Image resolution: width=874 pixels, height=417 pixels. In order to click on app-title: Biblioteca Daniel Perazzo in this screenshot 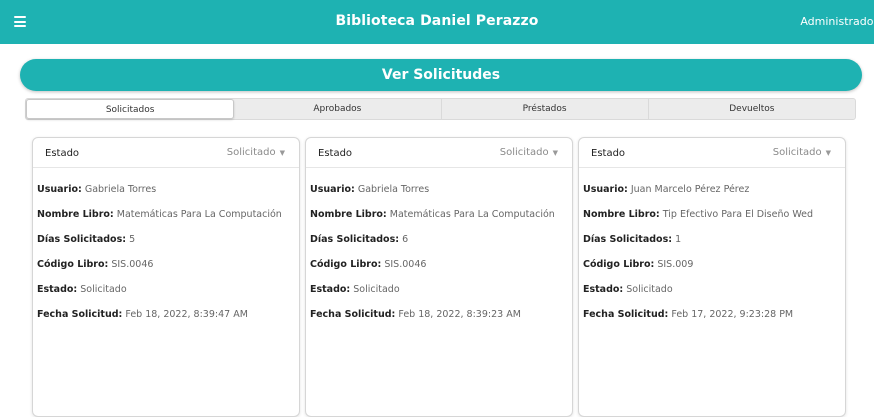, I will do `click(437, 21)`.